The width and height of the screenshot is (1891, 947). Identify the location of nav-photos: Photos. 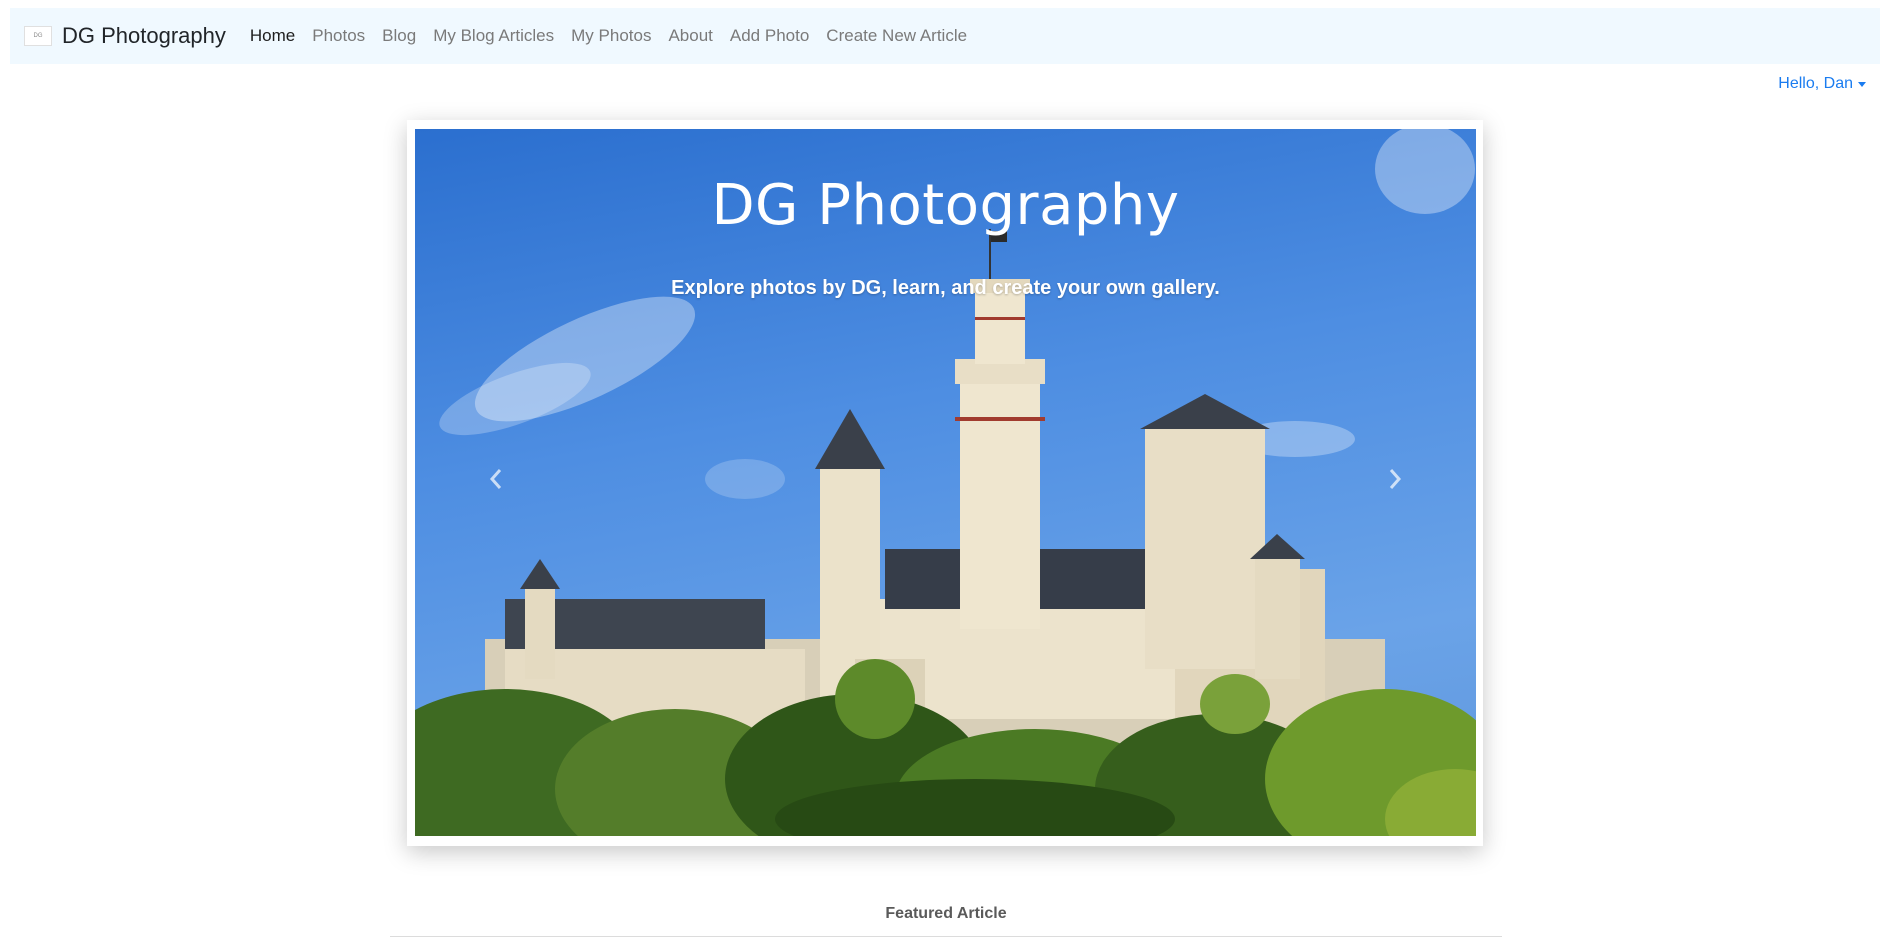
(338, 36).